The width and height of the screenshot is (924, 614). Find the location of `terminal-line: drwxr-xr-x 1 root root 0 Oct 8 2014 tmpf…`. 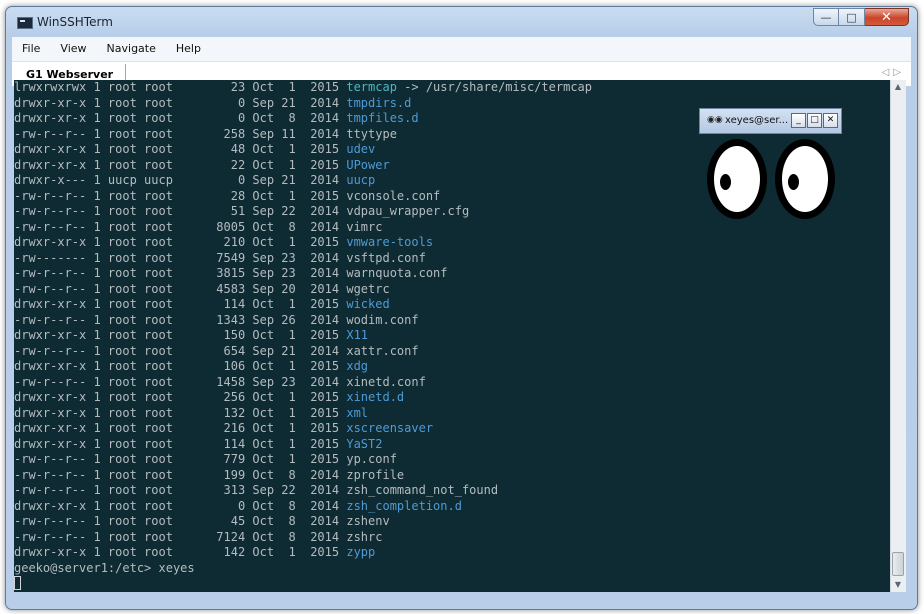

terminal-line: drwxr-xr-x 1 root root 0 Oct 8 2014 tmpf… is located at coordinates (303, 119).